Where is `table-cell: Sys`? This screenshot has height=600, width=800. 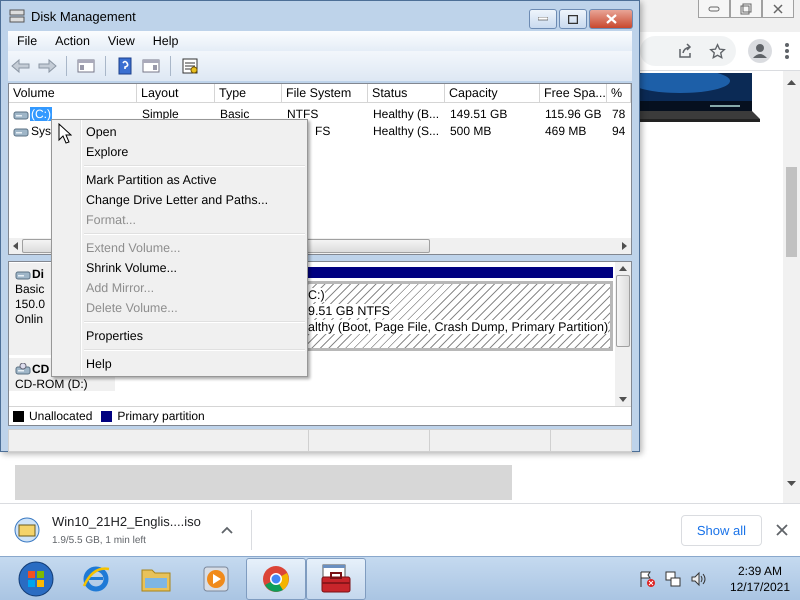
table-cell: Sys is located at coordinates (41, 131).